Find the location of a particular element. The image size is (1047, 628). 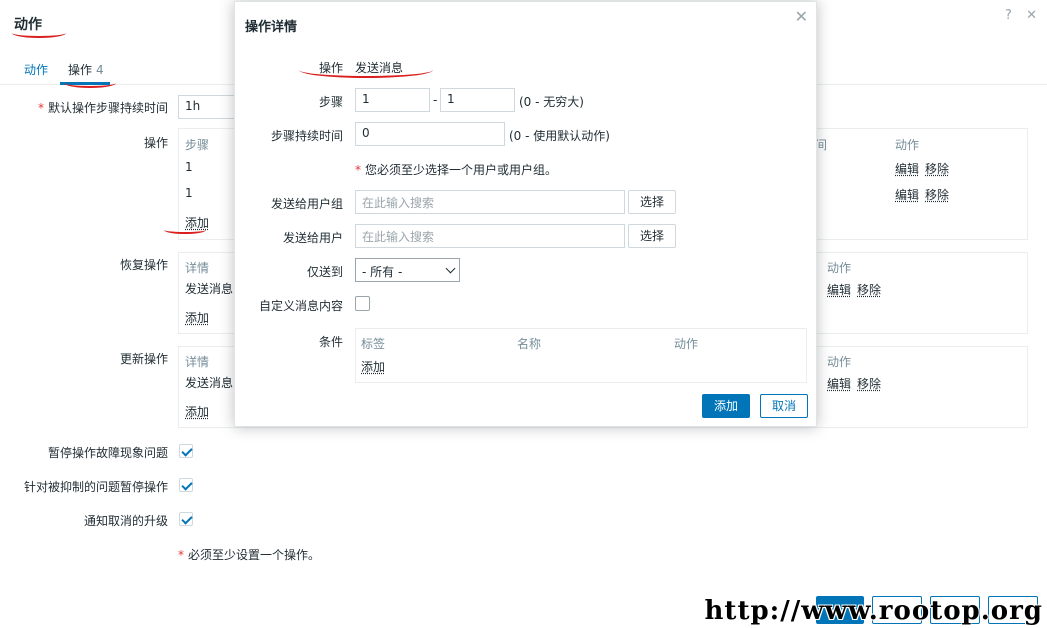

default-step-duration-label: * 默认操作步骤持续时间 is located at coordinates (102, 108).